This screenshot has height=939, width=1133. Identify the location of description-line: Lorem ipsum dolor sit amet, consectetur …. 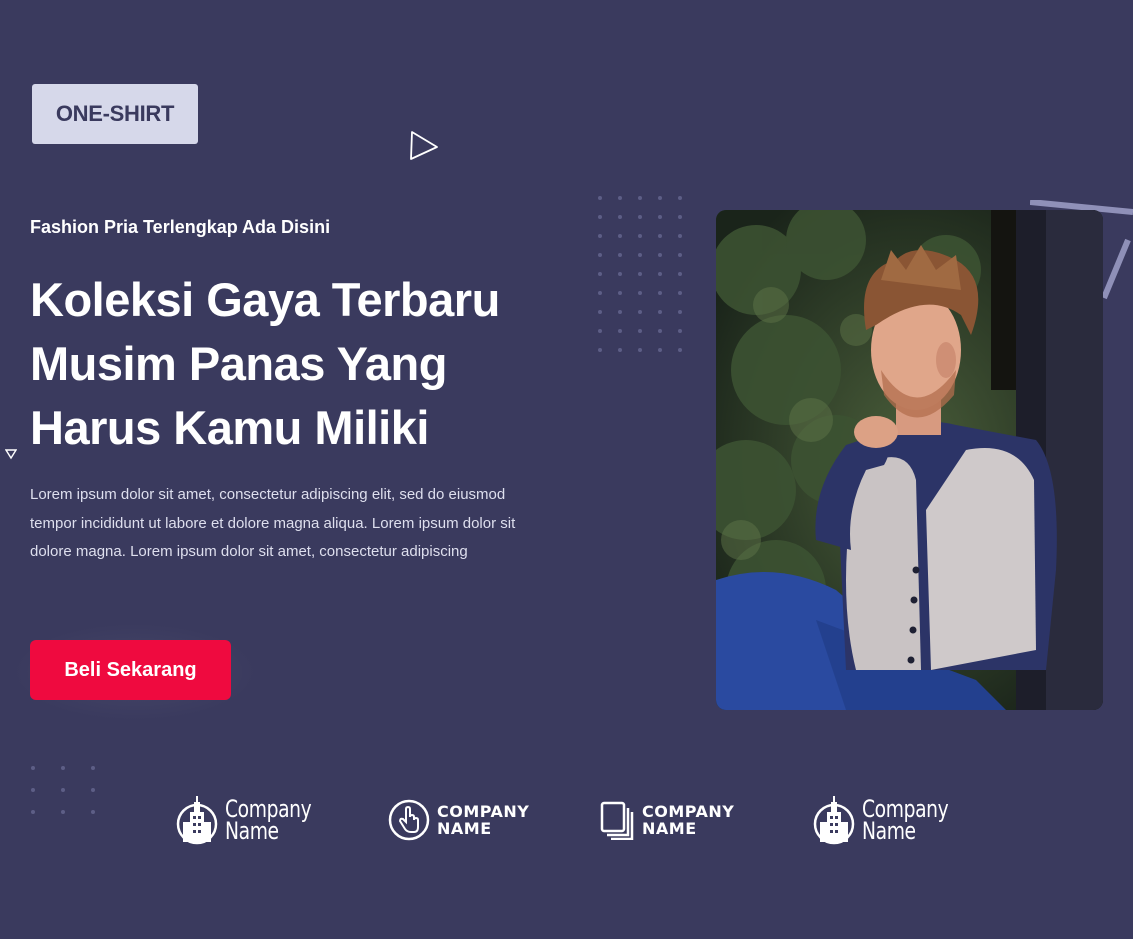
(268, 494).